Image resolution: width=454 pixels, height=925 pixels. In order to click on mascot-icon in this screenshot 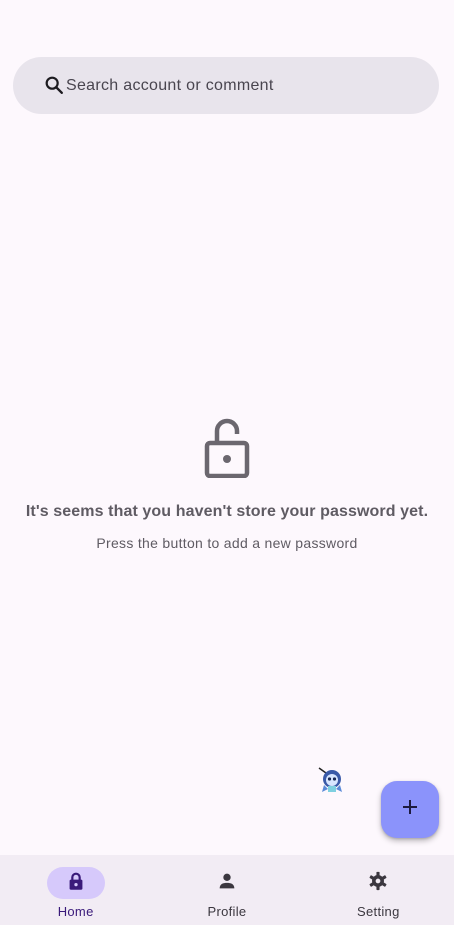, I will do `click(332, 780)`.